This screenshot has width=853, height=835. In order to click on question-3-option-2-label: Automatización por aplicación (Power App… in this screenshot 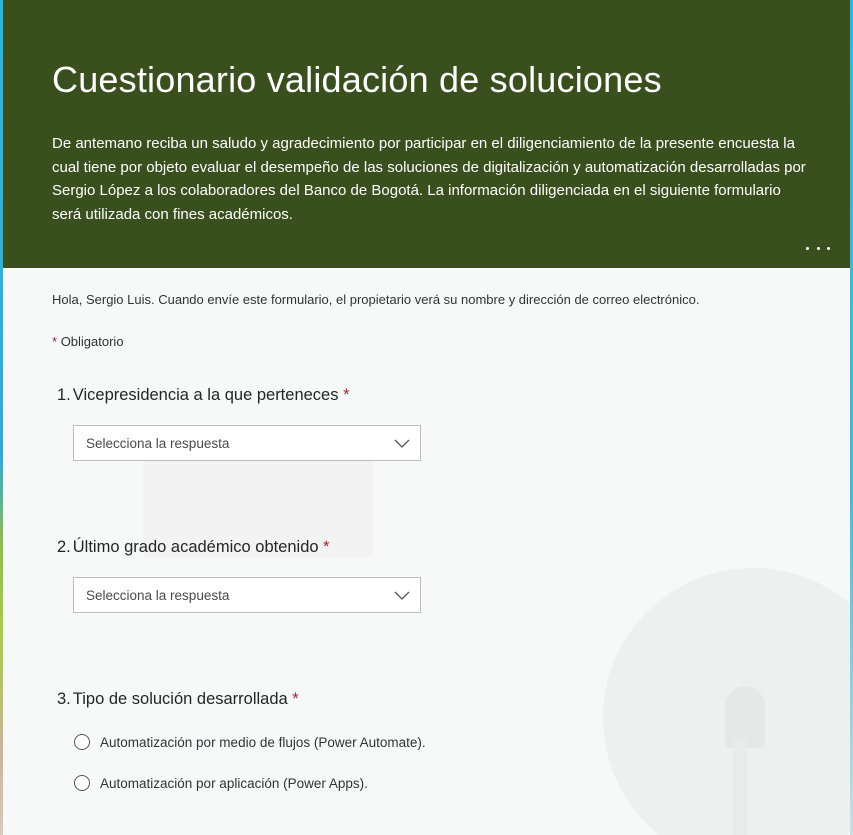, I will do `click(234, 783)`.